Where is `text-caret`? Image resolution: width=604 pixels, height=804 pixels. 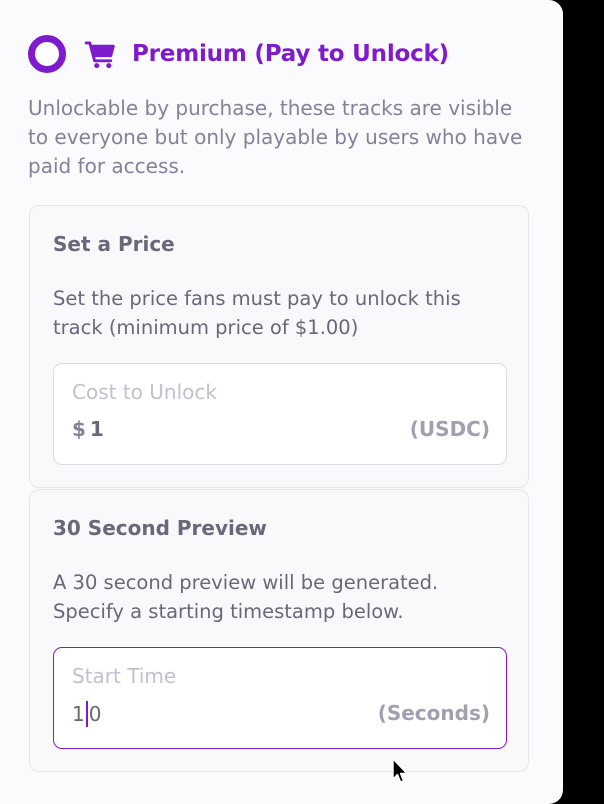 text-caret is located at coordinates (86, 714).